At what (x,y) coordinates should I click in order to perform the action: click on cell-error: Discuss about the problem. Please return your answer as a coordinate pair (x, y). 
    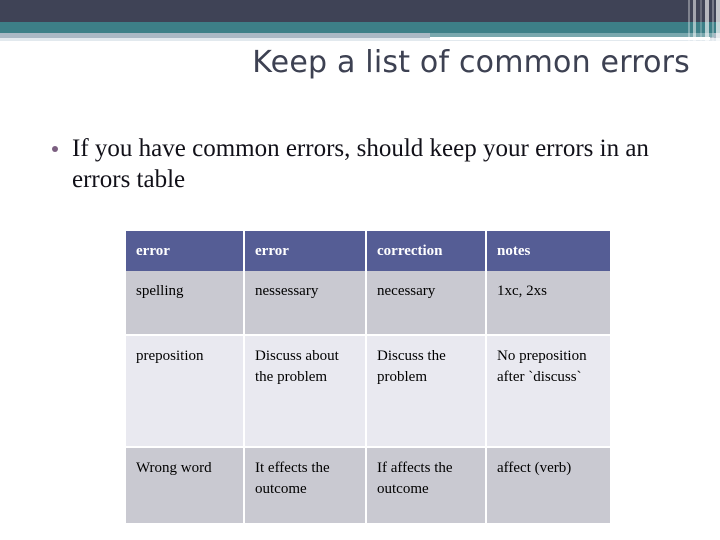
    Looking at the image, I should click on (305, 391).